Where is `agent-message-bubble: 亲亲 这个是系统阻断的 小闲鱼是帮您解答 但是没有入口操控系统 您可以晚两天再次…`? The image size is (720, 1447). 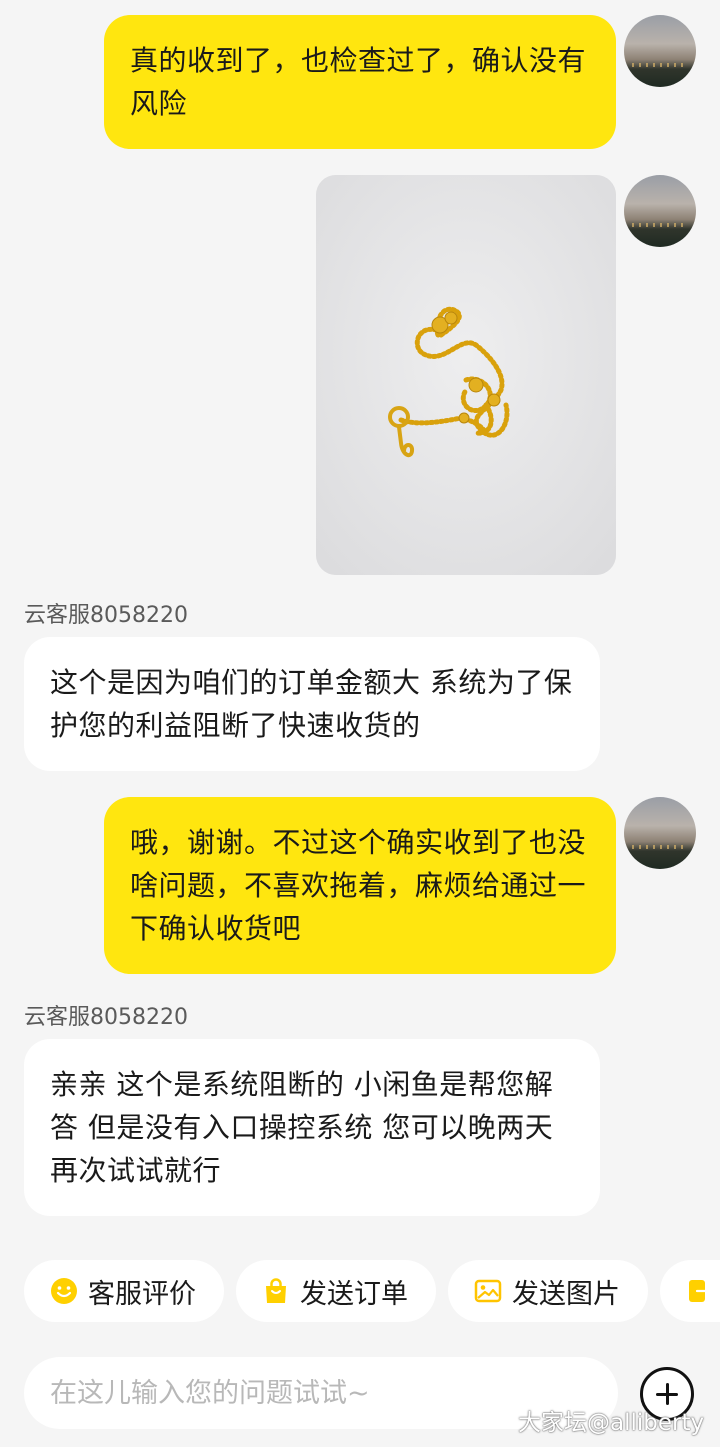
agent-message-bubble: 亲亲 这个是系统阻断的 小闲鱼是帮您解答 但是没有入口操控系统 您可以晚两天再次… is located at coordinates (312, 1127).